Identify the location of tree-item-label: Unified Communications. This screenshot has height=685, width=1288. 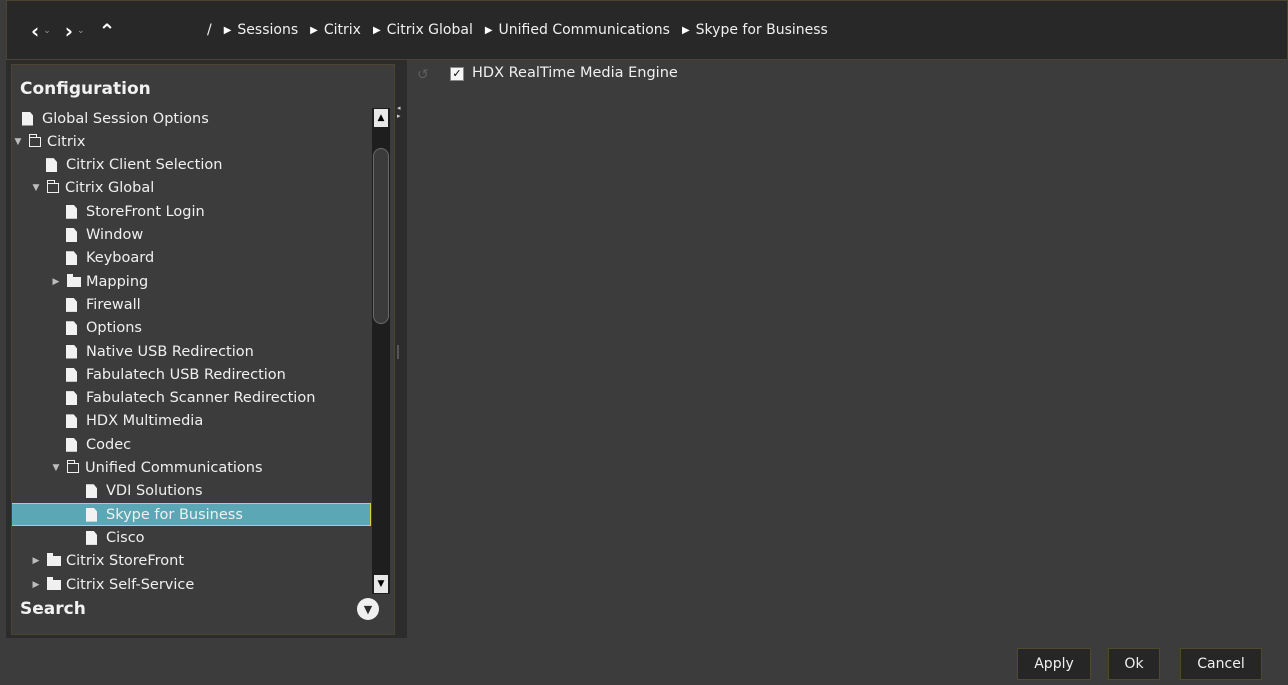
(174, 468).